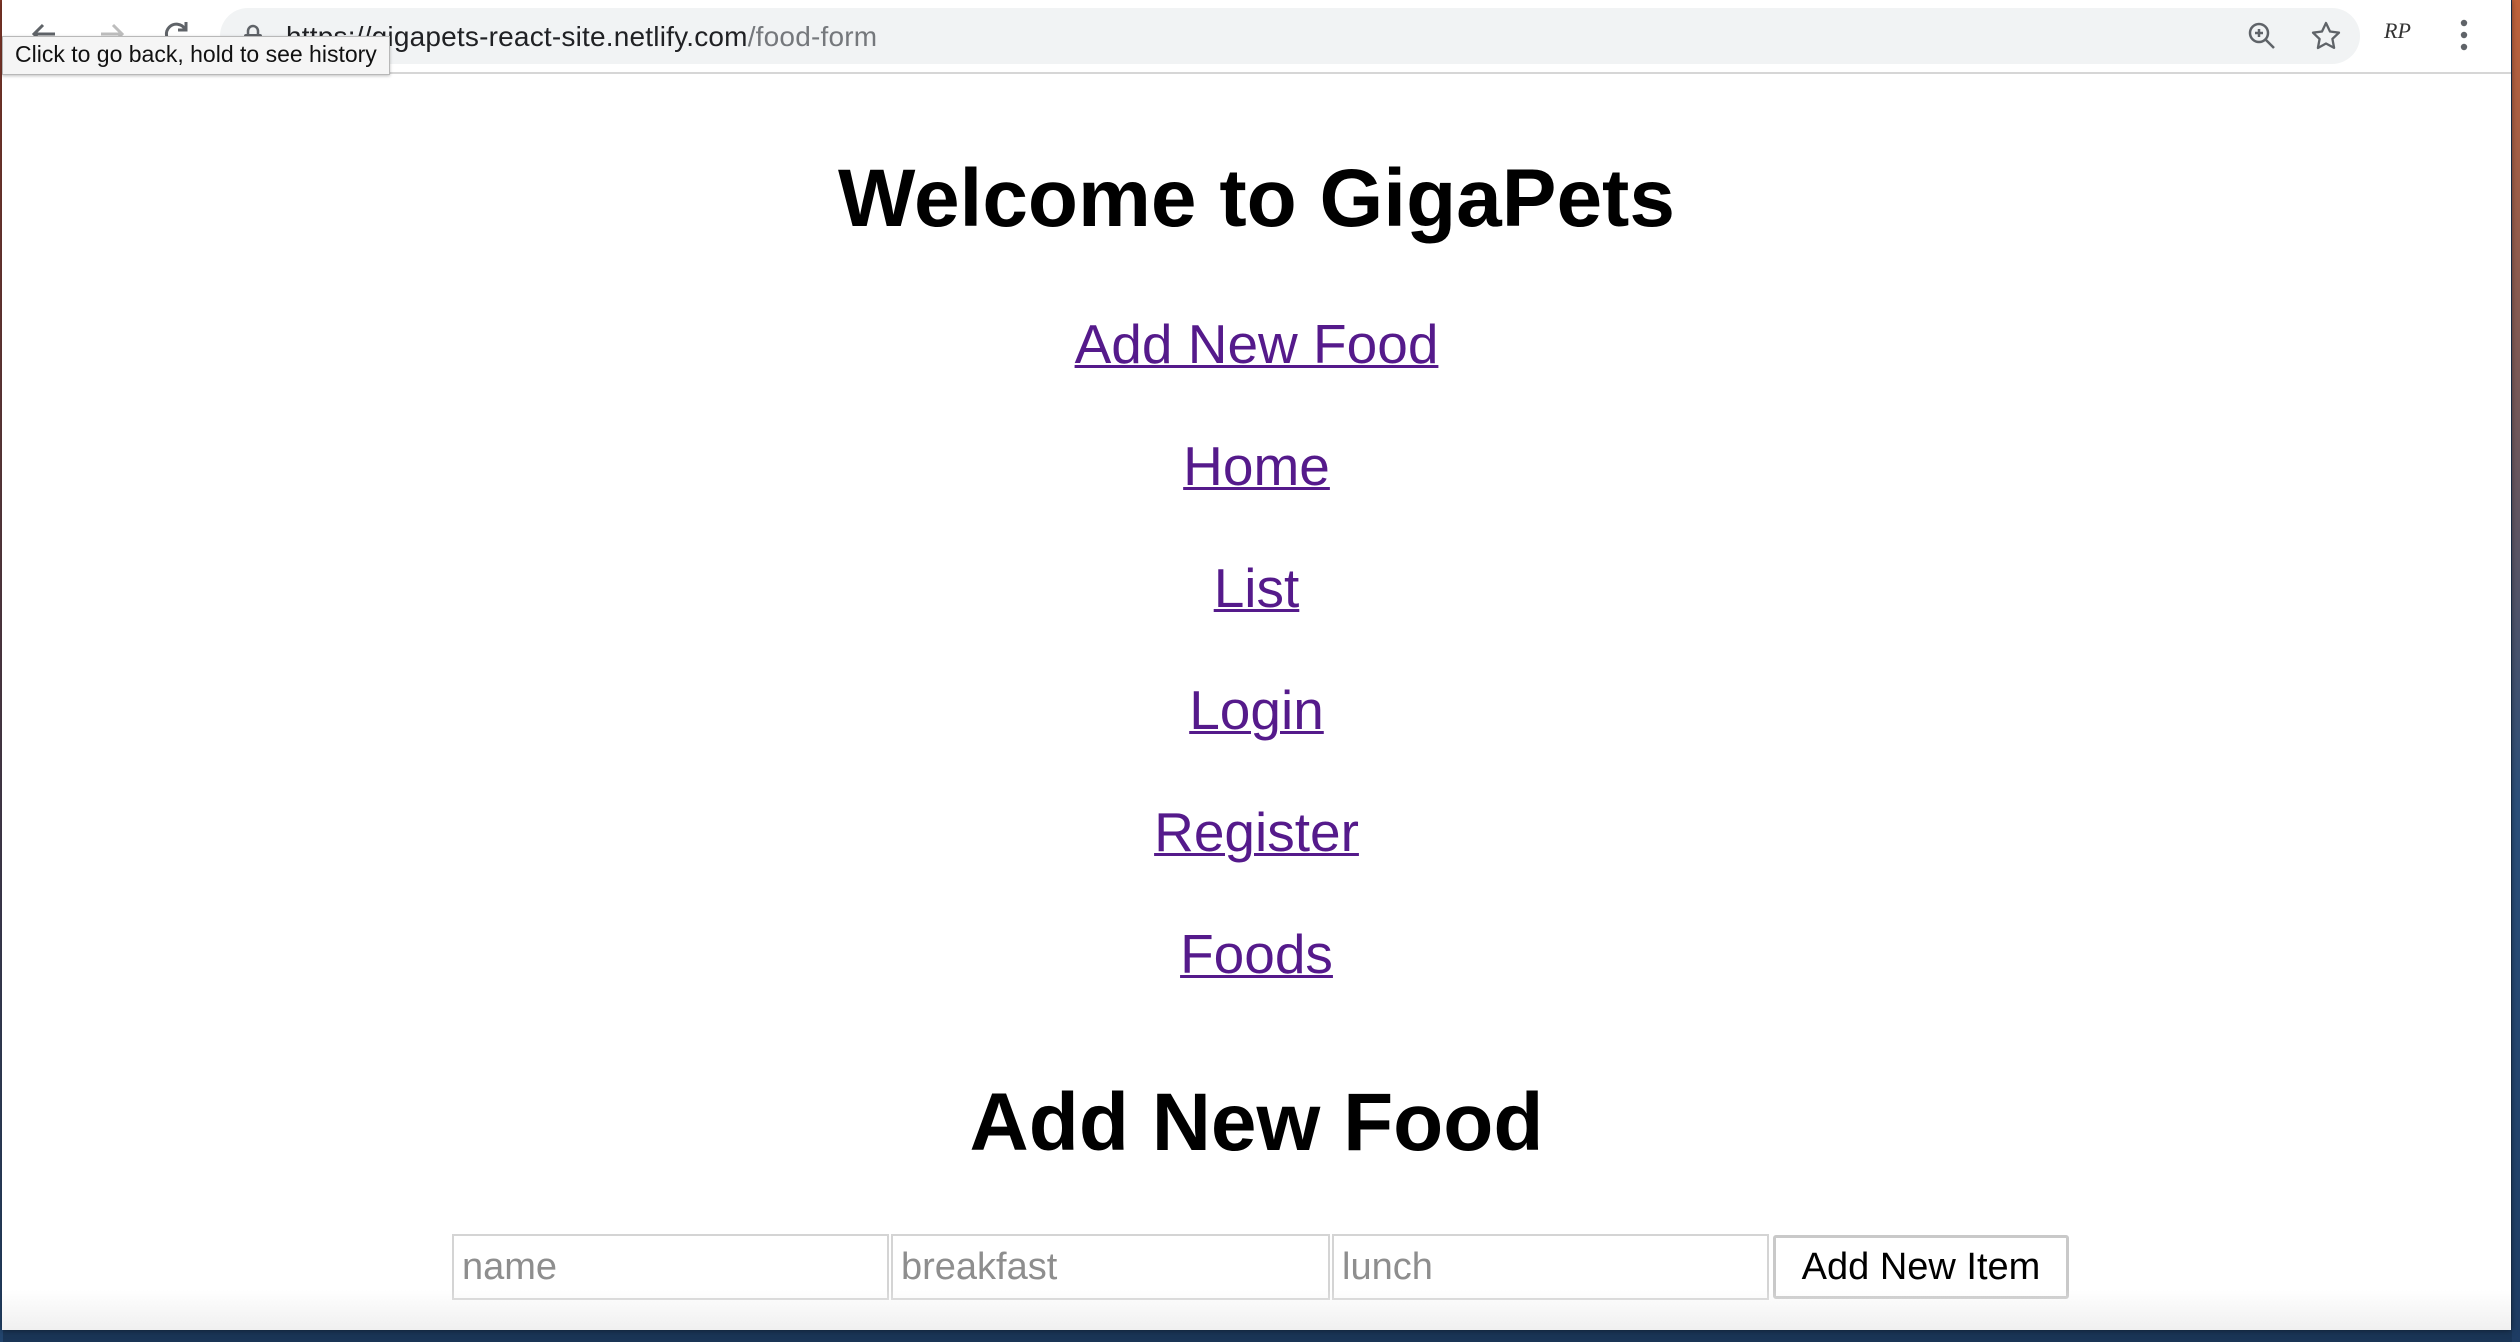 The width and height of the screenshot is (2520, 1342). Describe the element at coordinates (2262, 36) in the screenshot. I see `zoom-icon` at that location.